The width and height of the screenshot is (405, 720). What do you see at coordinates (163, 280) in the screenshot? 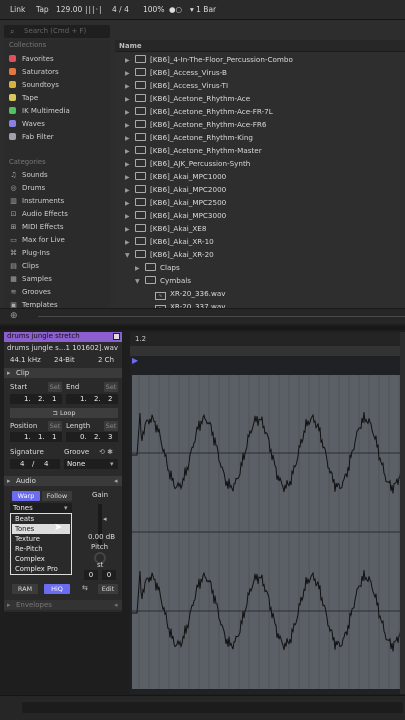
I see `folder-item: ▼ Cymbals` at bounding box center [163, 280].